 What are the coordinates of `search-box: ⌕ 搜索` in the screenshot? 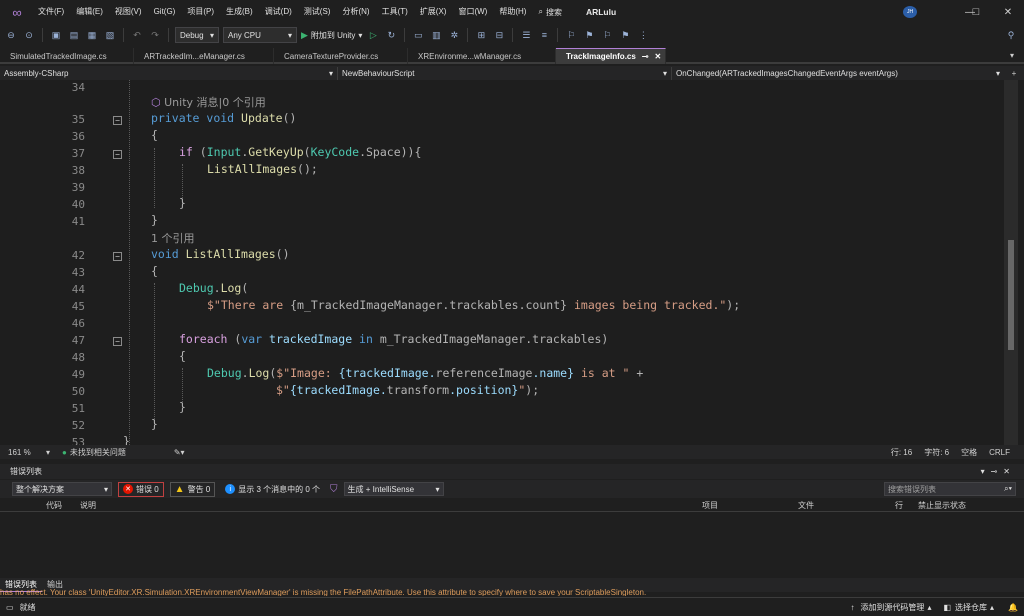 It's located at (549, 12).